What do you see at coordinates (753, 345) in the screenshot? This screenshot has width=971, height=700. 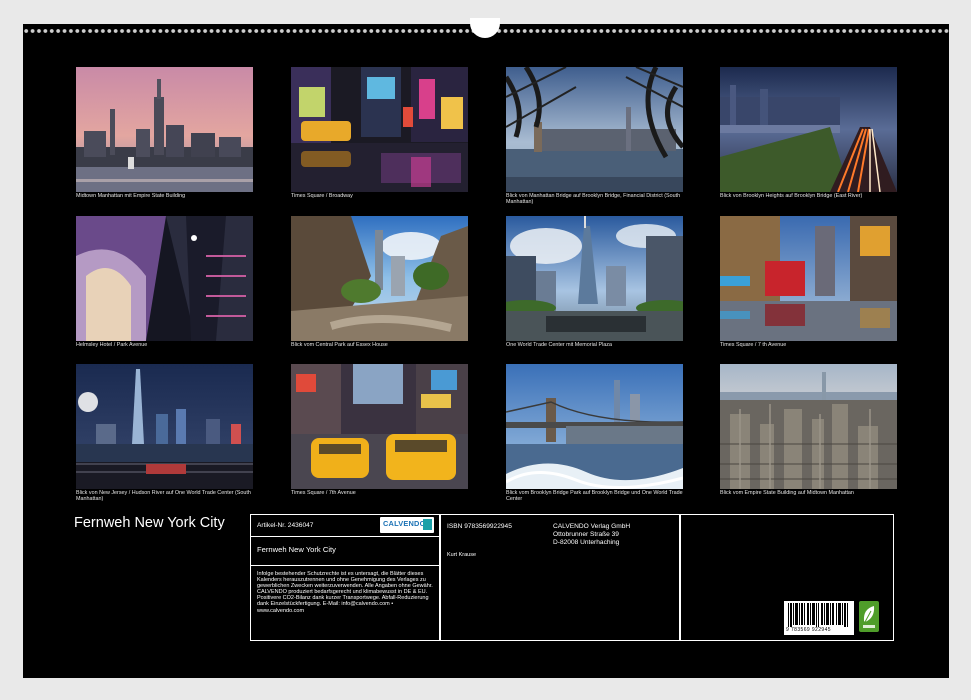 I see `photo-caption: Times Square / 7 th Avenue` at bounding box center [753, 345].